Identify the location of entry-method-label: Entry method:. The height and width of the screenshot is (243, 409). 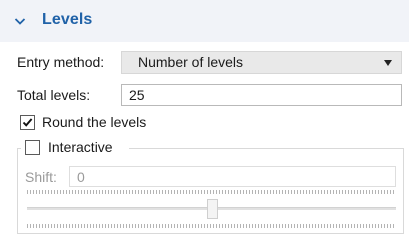
(61, 62).